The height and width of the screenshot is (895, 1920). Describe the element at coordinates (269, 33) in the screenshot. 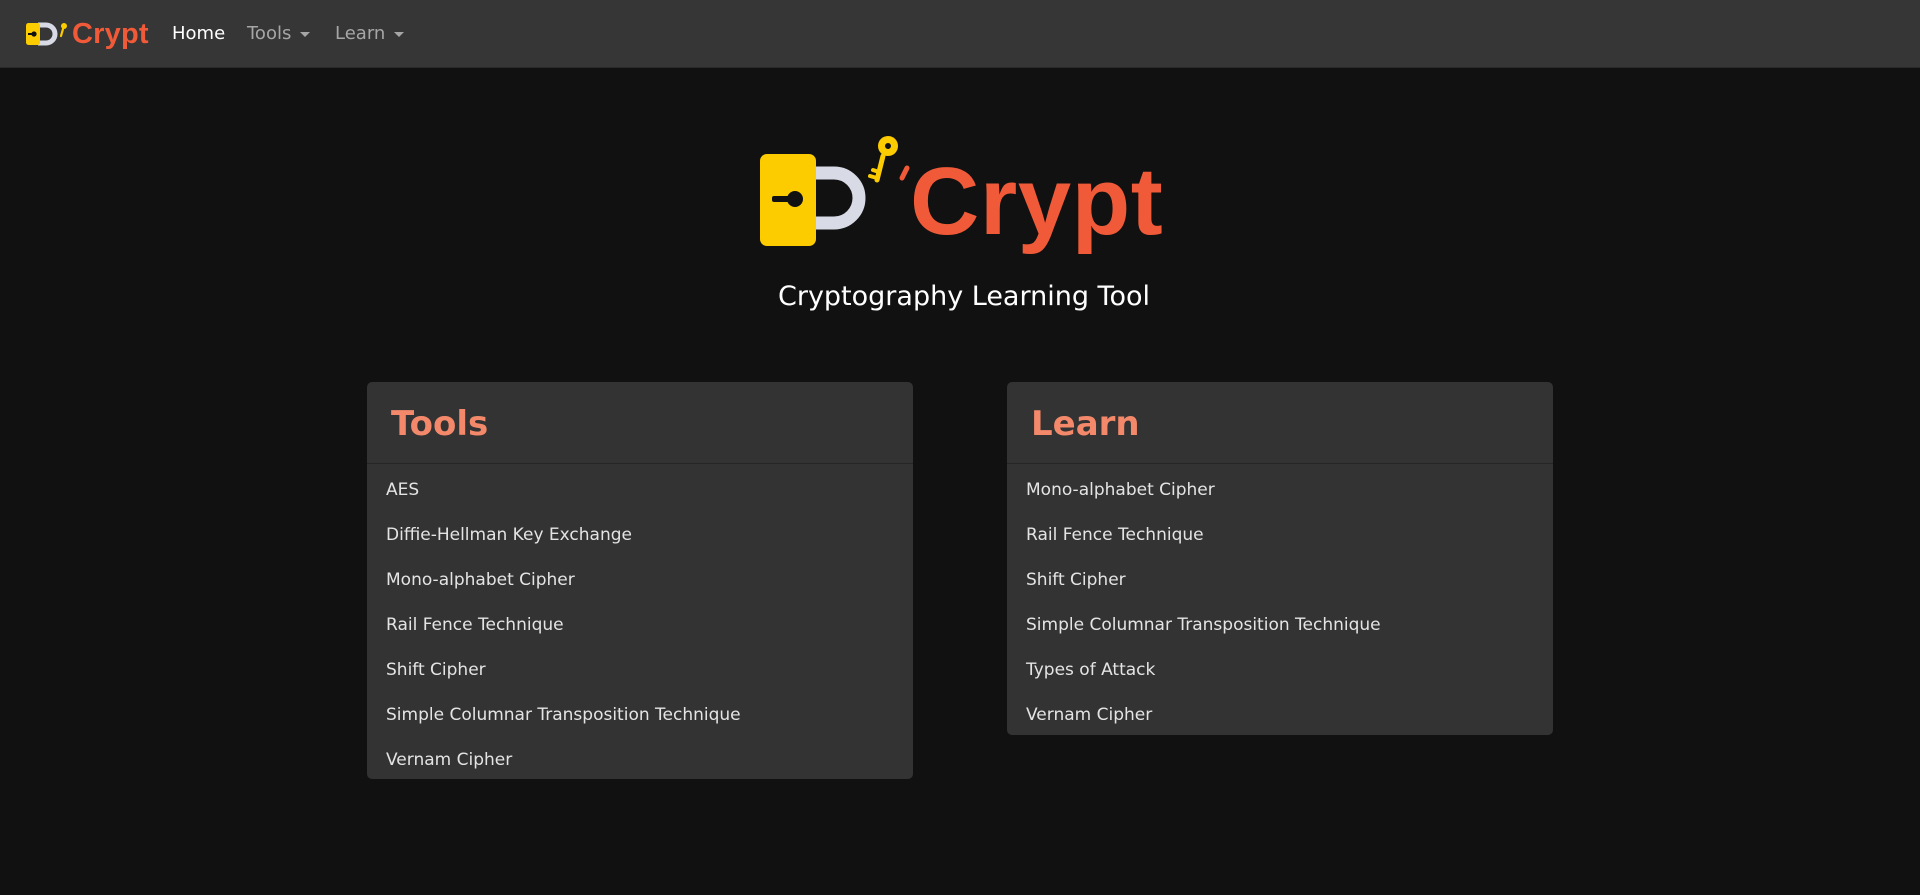

I see `nav-tools-label: Tools` at that location.